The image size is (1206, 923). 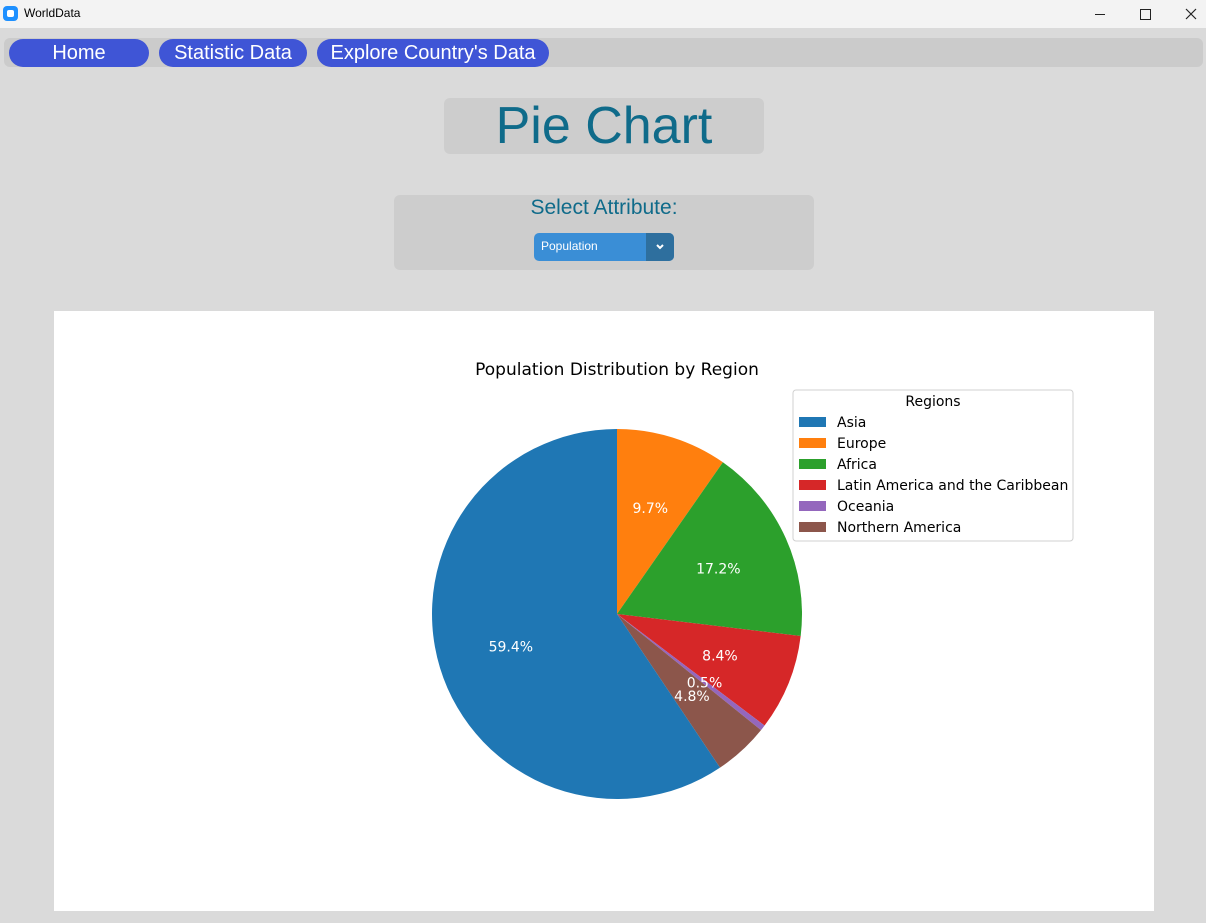 I want to click on chevron-down-icon, so click(x=660, y=247).